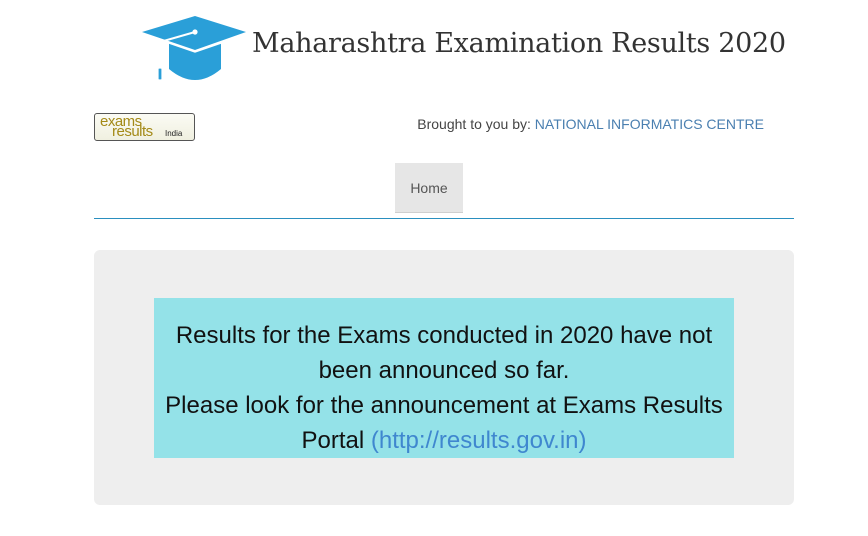 The height and width of the screenshot is (536, 868). Describe the element at coordinates (519, 43) in the screenshot. I see `site-title: Maharashtra Examination Results 2020` at that location.